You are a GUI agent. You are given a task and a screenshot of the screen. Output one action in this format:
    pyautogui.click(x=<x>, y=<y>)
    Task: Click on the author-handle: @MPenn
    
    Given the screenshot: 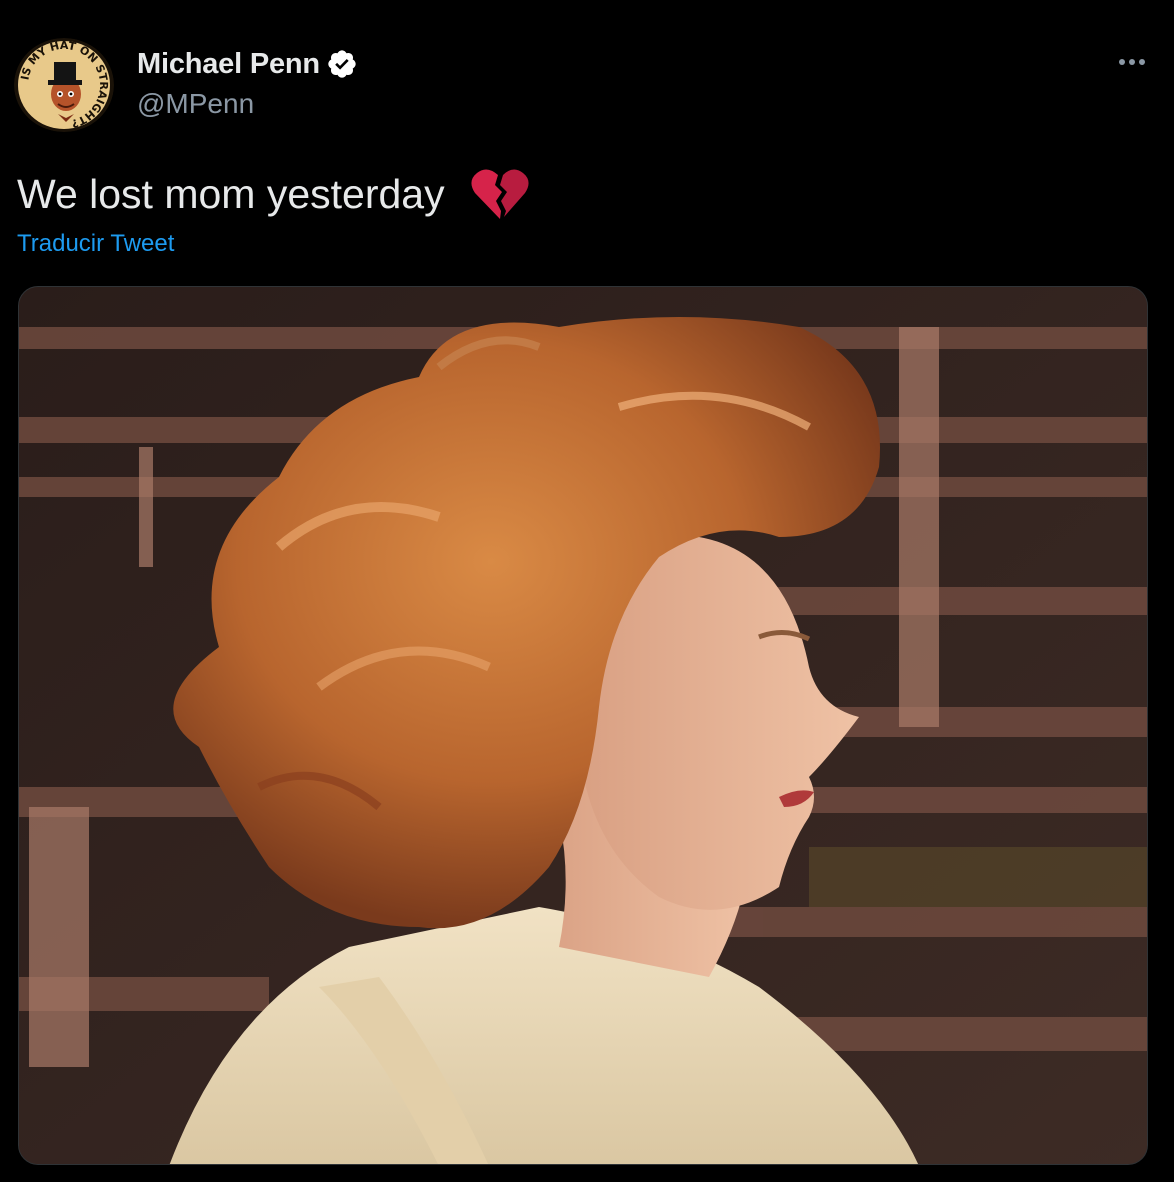 What is the action you would take?
    pyautogui.click(x=195, y=104)
    